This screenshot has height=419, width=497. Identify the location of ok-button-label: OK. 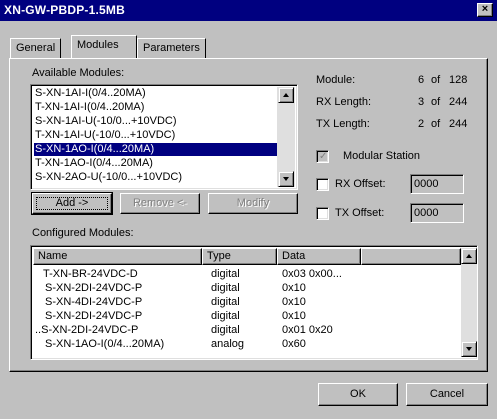
(358, 394).